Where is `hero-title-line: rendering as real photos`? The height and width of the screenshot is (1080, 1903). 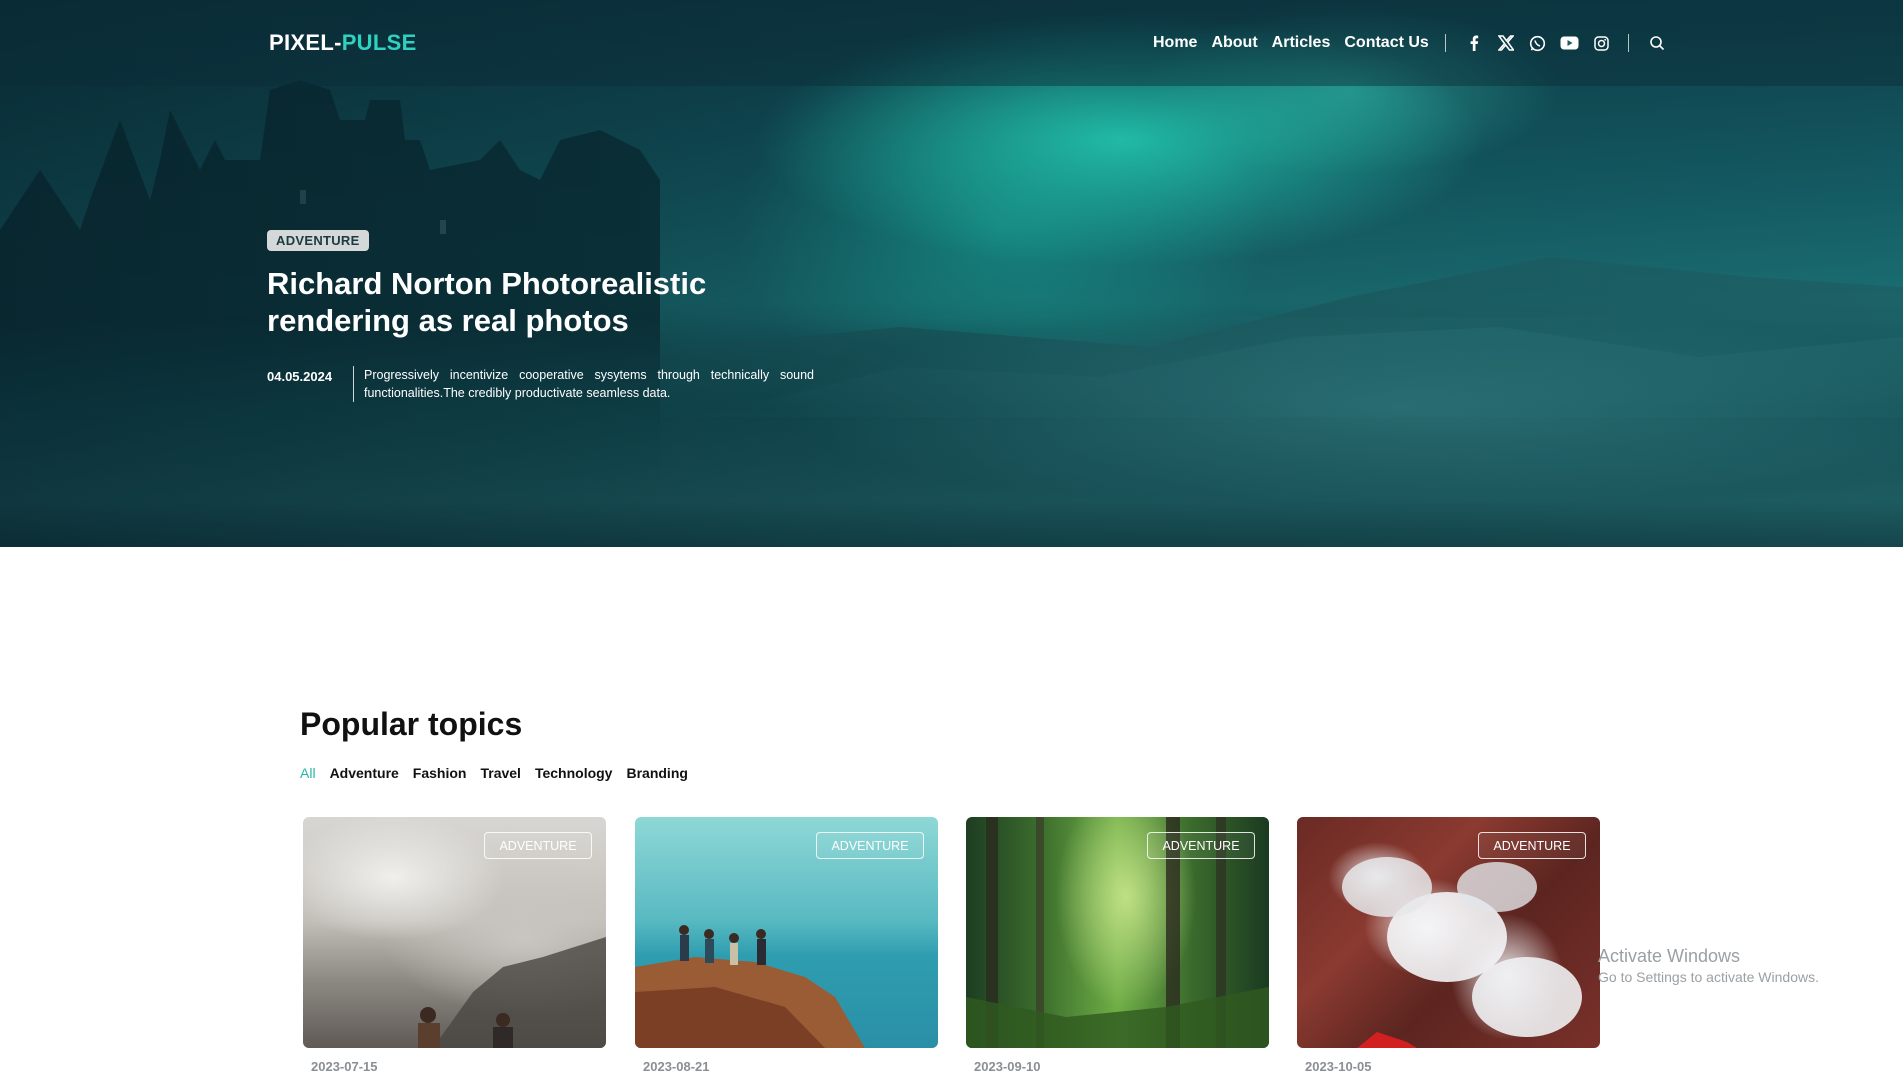
hero-title-line: rendering as real photos is located at coordinates (448, 320).